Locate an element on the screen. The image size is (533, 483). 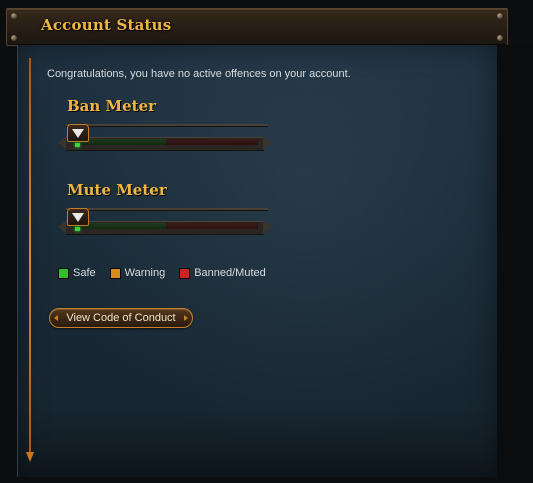
warning-swatch is located at coordinates (115, 273).